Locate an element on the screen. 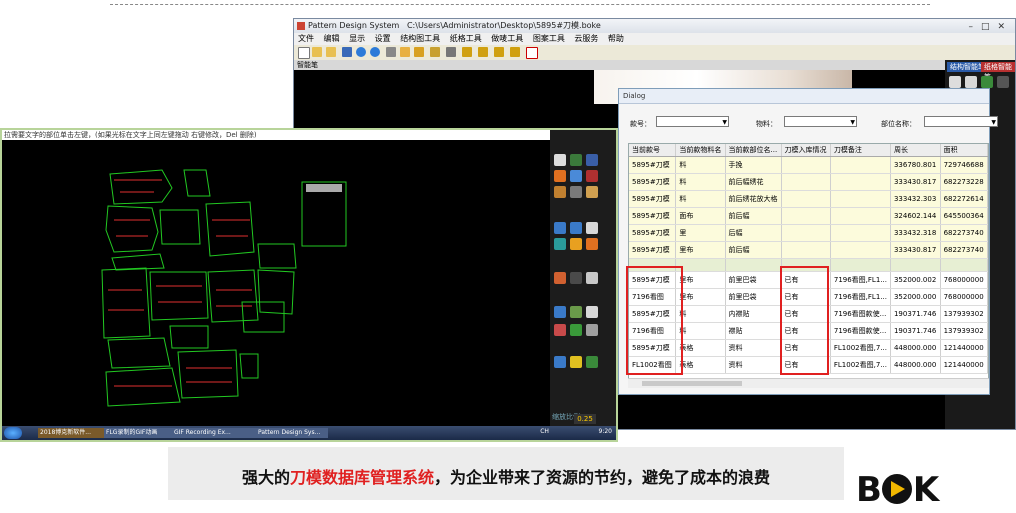  col-header-note: 刀模备注 is located at coordinates (860, 150).